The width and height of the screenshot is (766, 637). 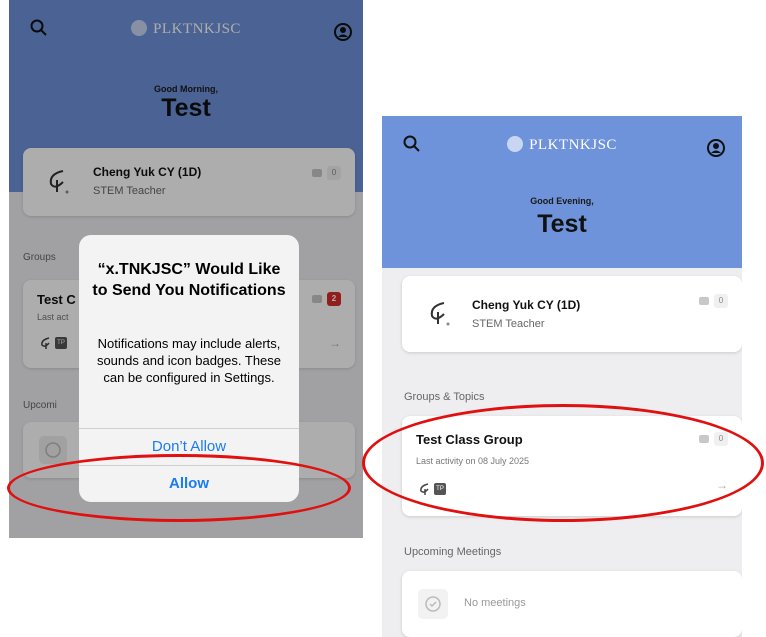 What do you see at coordinates (526, 305) in the screenshot?
I see `teacher-name: Cheng Yuk CY (1D)` at bounding box center [526, 305].